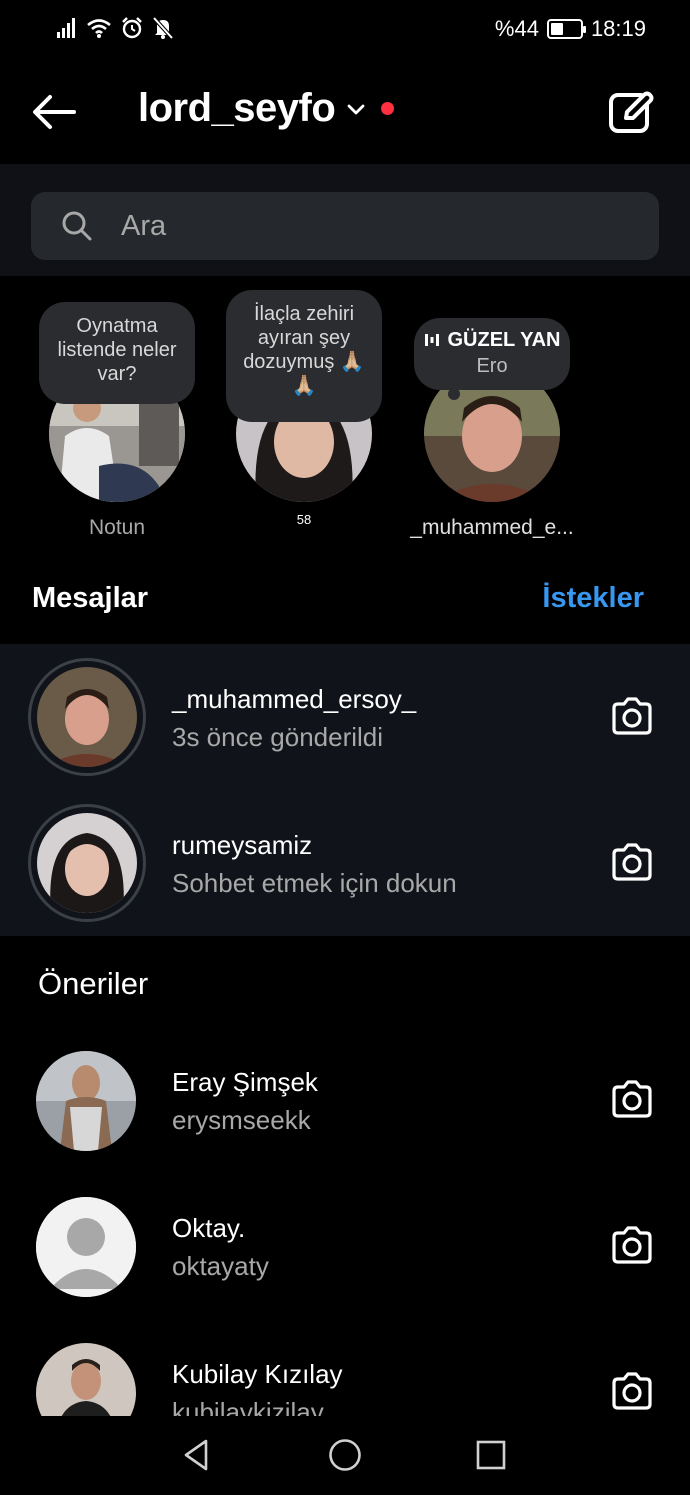  What do you see at coordinates (304, 519) in the screenshot?
I see `note-label: 58` at bounding box center [304, 519].